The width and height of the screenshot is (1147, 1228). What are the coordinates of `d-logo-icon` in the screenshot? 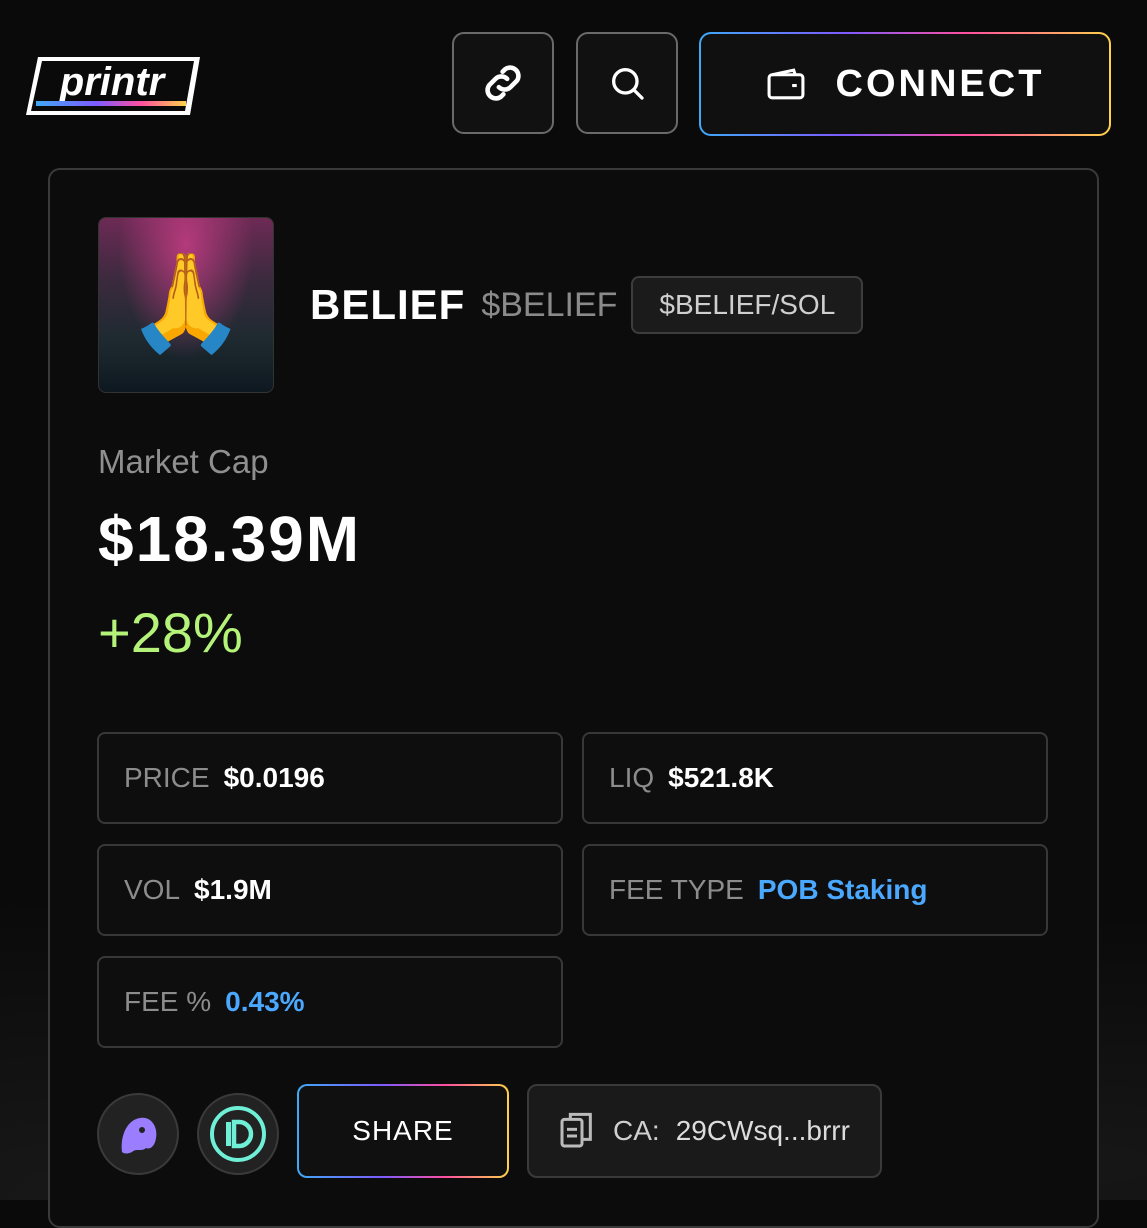 It's located at (238, 1134).